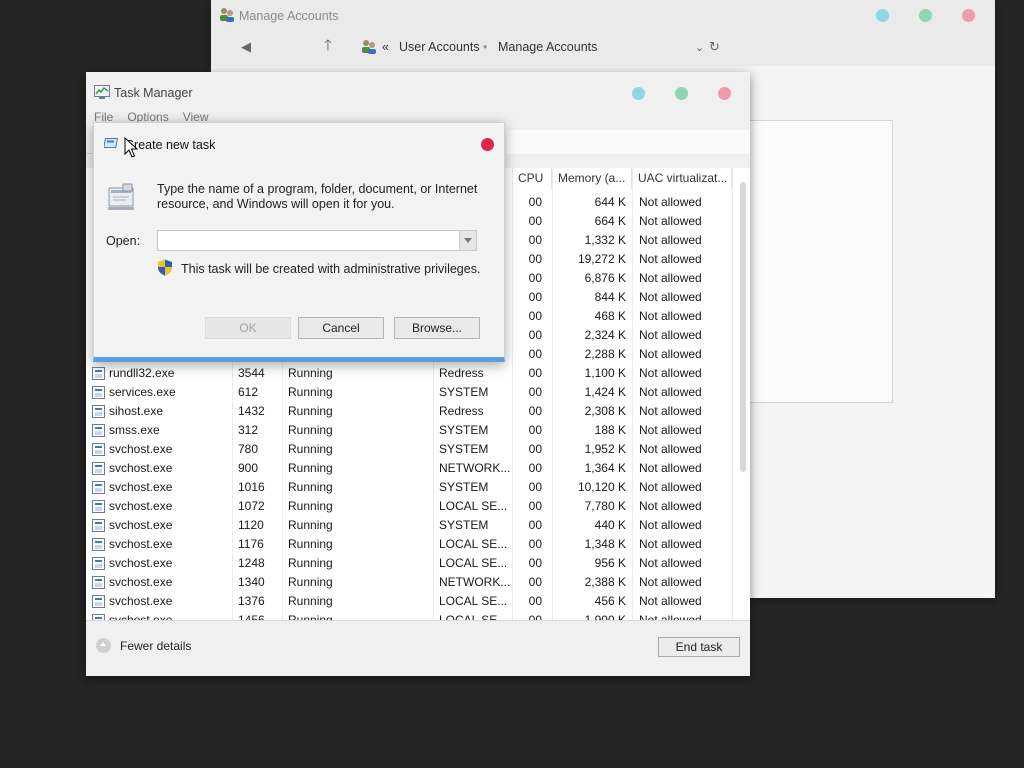 This screenshot has width=1024, height=768. Describe the element at coordinates (136, 411) in the screenshot. I see `process-name-cell: sihost.exe` at that location.